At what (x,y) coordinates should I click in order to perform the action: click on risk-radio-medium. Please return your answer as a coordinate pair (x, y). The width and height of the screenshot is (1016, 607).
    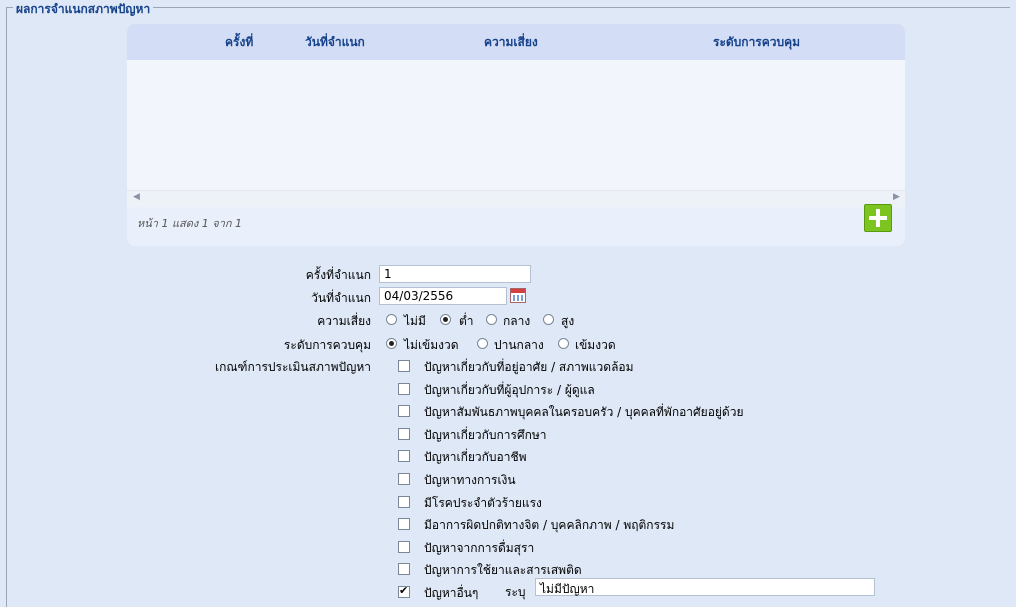
    Looking at the image, I should click on (491, 319).